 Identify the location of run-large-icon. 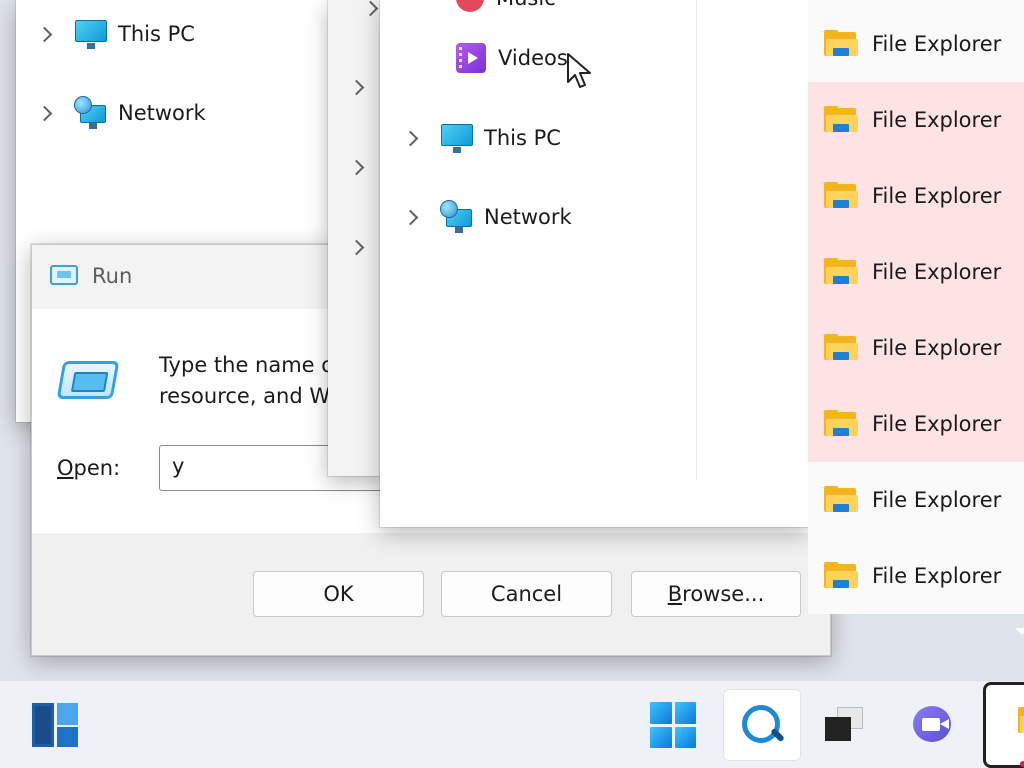
(88, 380).